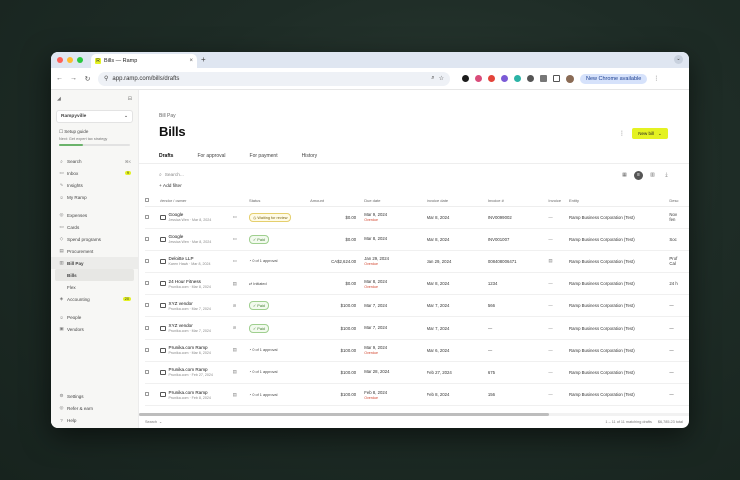  I want to click on more-options-icon: ⋮, so click(622, 133).